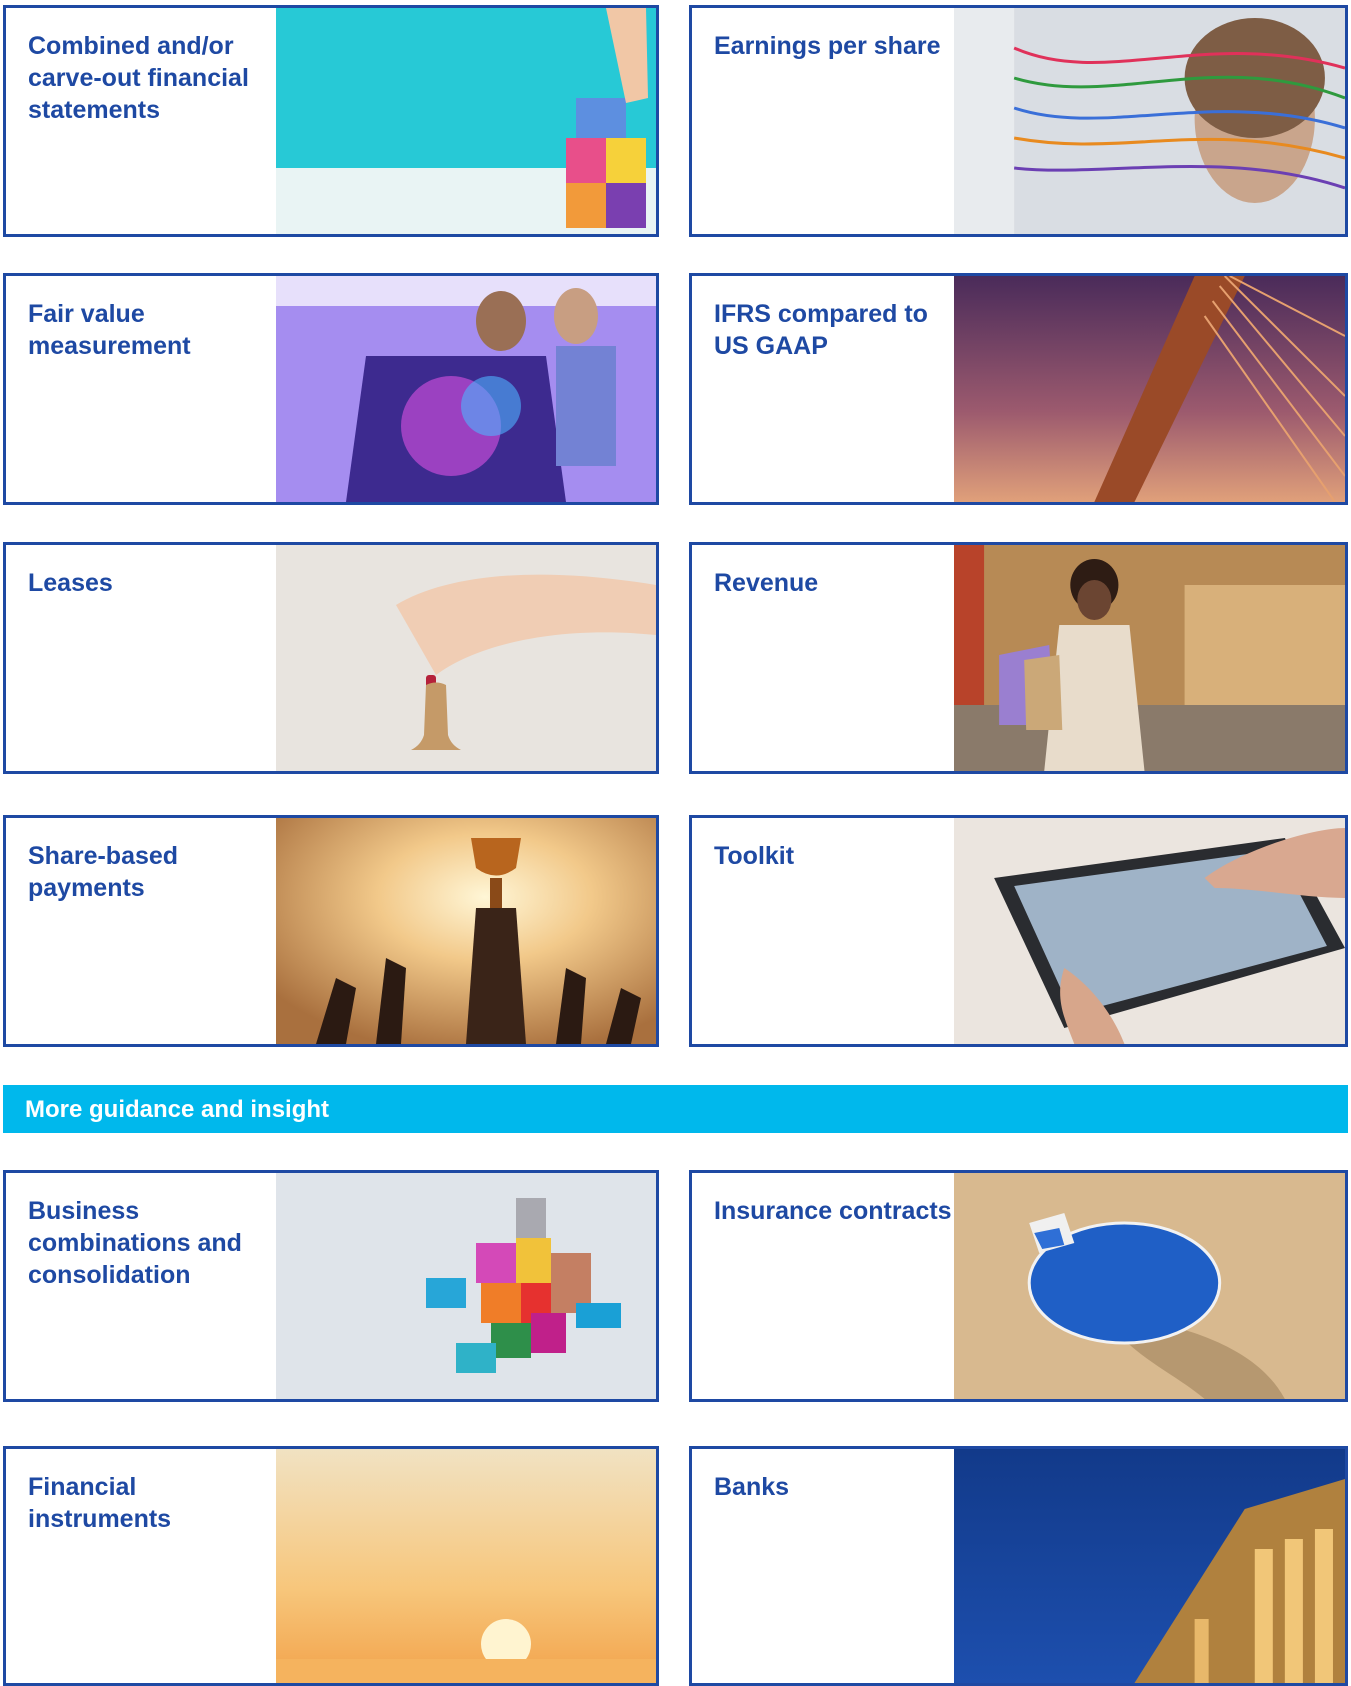  Describe the element at coordinates (1149, 1566) in the screenshot. I see `card-image-bank-building` at that location.